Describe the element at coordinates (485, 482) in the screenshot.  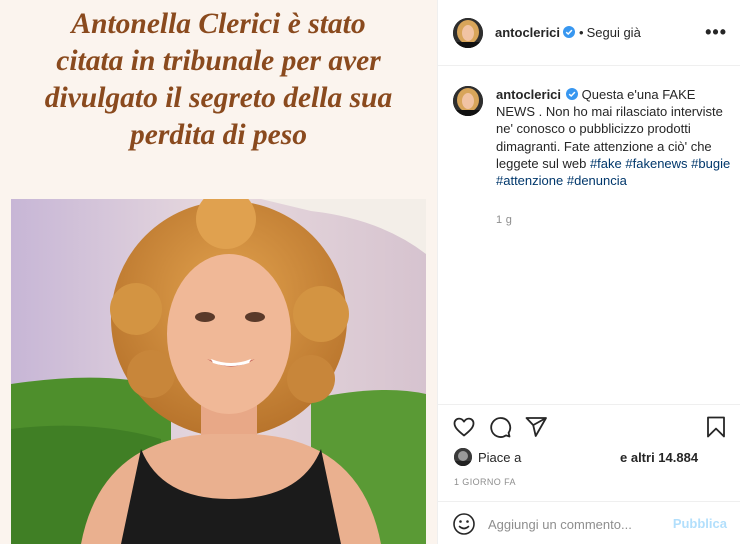
I see `post-timestamp: 1 GIORNO FA` at that location.